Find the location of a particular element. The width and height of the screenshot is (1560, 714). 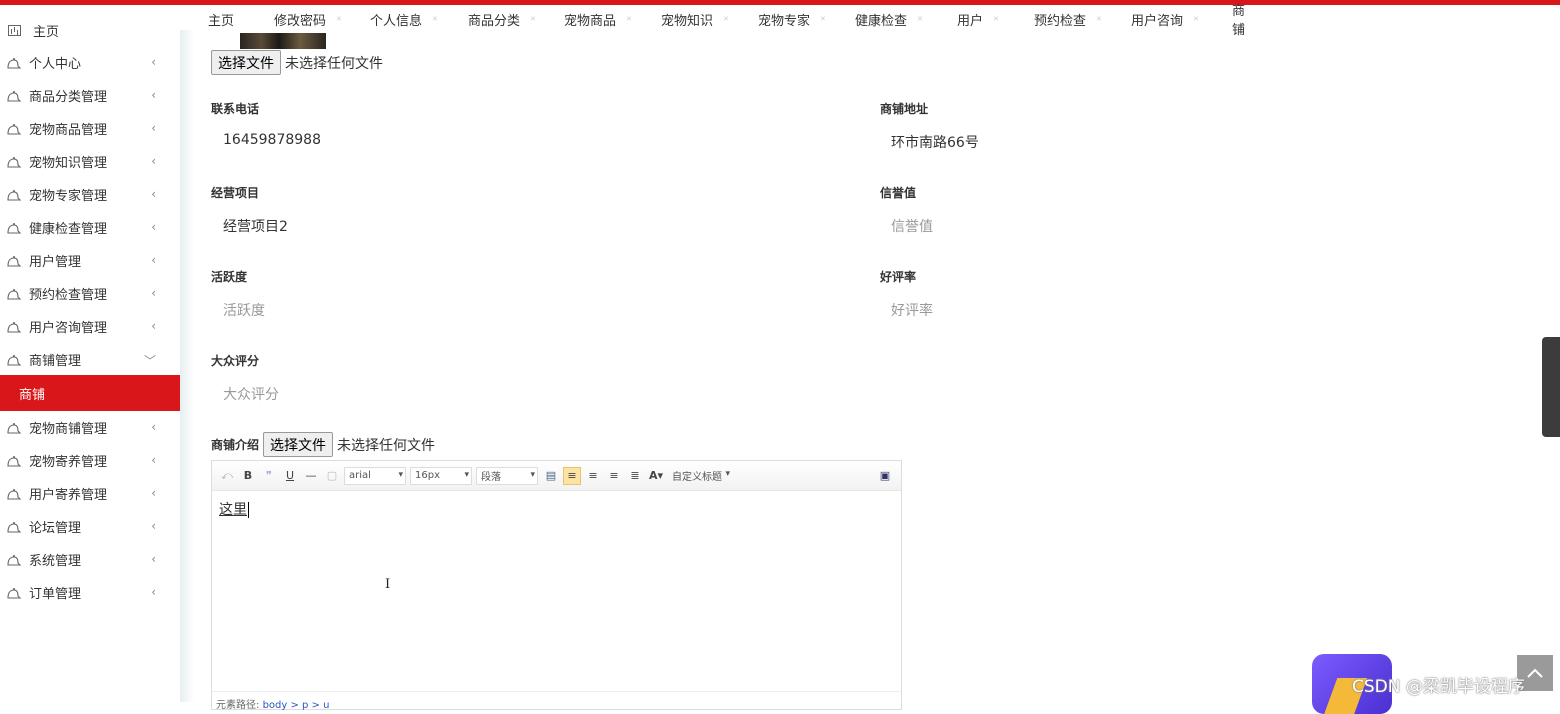

nav-tab: 宠物知识 ✕ is located at coordinates (691, 19).